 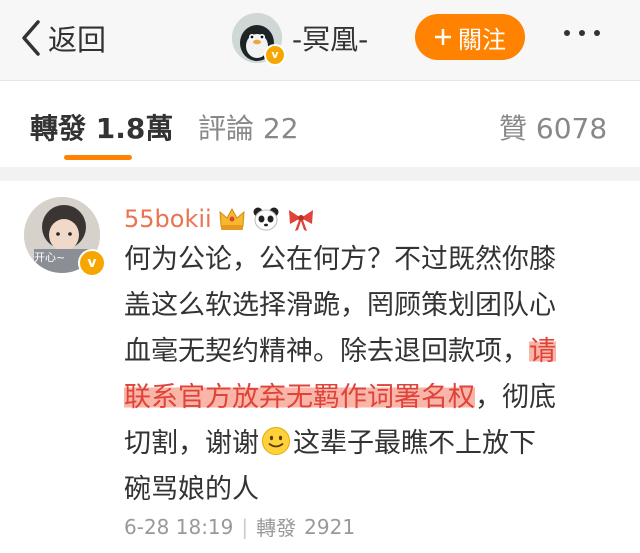 I want to click on post-line-6: 碗骂娘的人, so click(x=374, y=490).